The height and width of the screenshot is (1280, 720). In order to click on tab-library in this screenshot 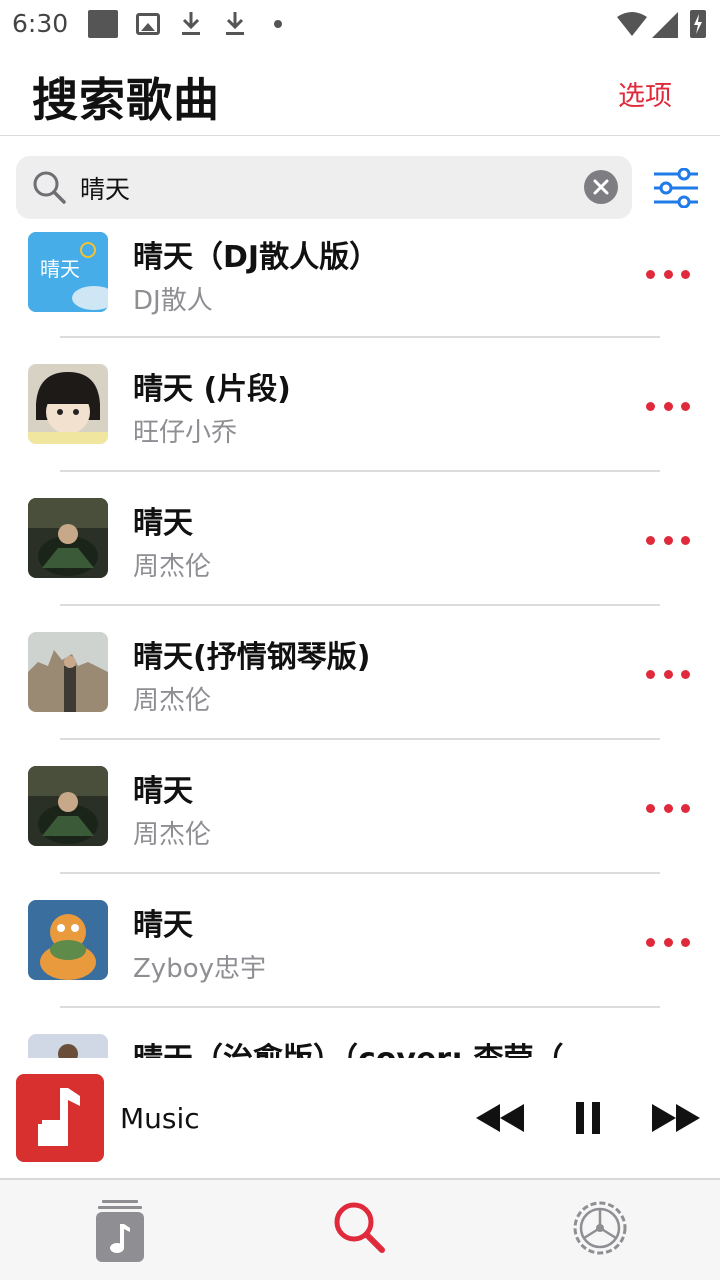, I will do `click(120, 1232)`.